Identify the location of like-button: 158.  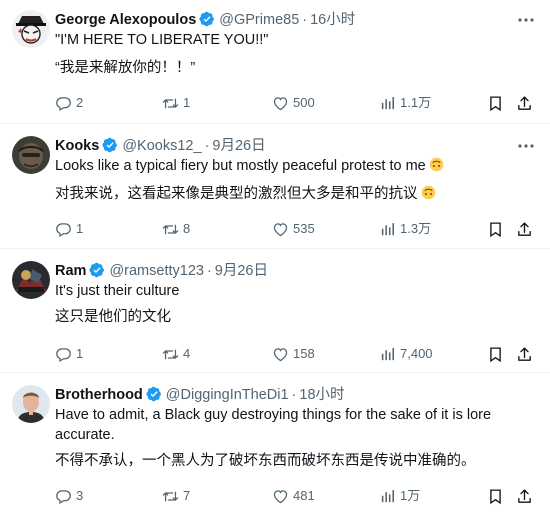
(293, 354).